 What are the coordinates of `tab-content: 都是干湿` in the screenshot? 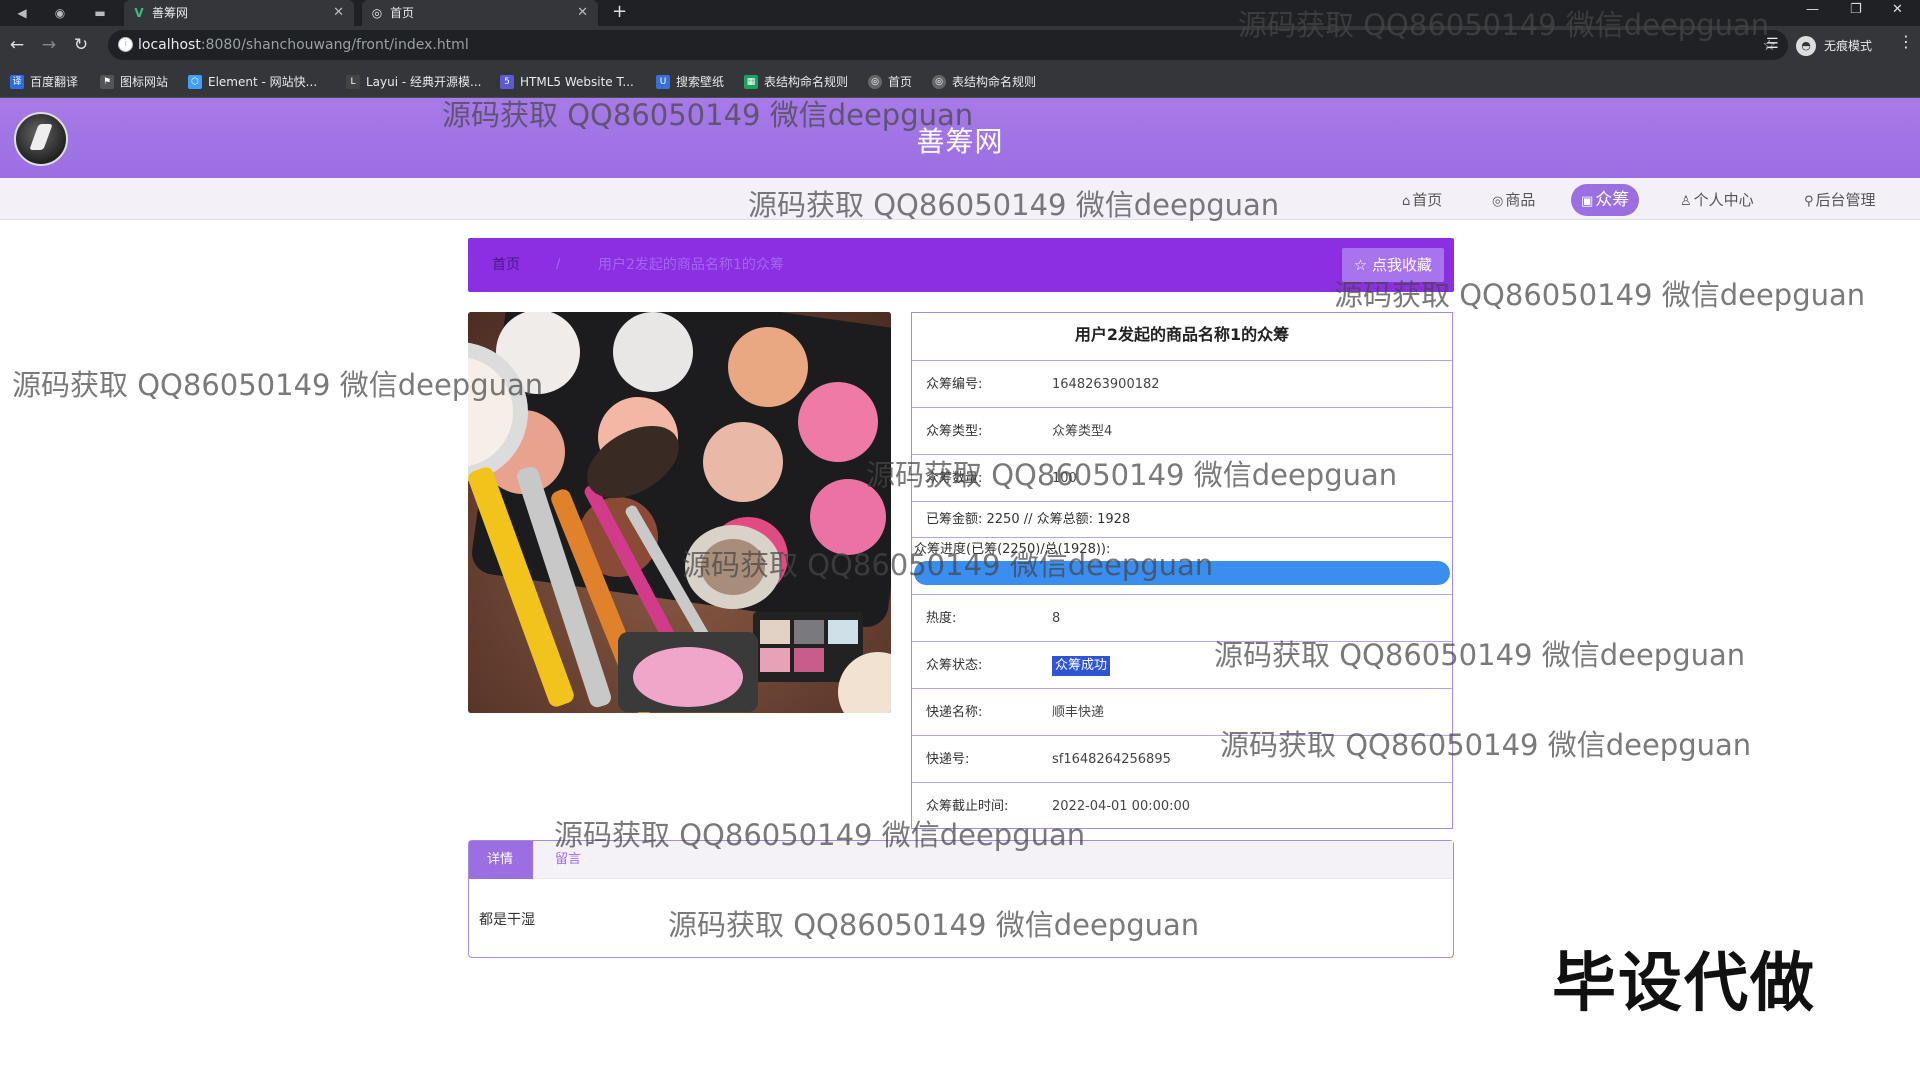 It's located at (507, 920).